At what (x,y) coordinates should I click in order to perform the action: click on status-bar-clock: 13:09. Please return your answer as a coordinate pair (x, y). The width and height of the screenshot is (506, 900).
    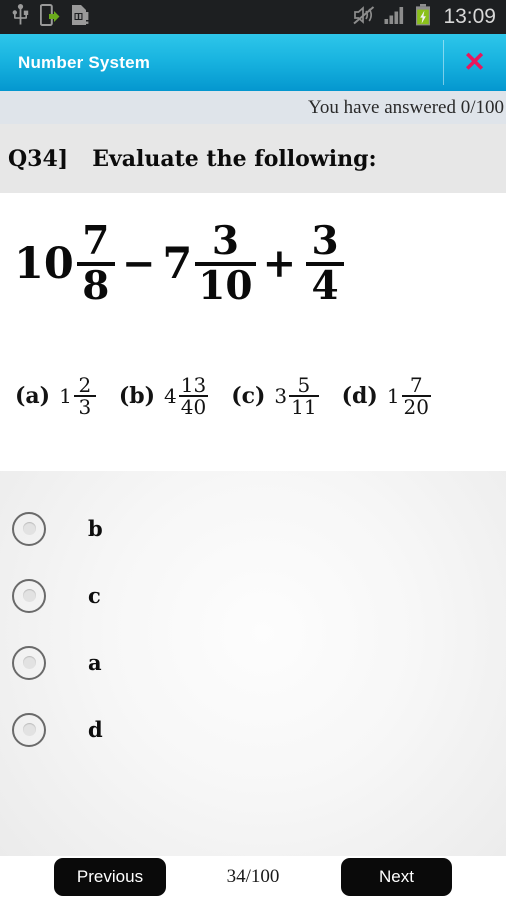
    Looking at the image, I should click on (469, 16).